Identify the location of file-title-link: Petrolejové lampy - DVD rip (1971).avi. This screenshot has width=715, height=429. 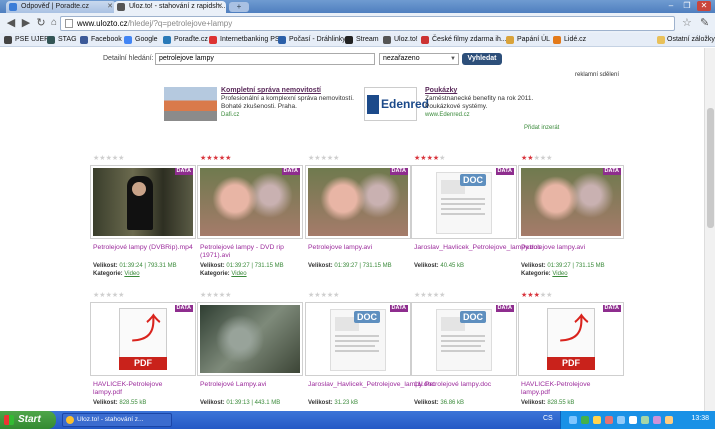
(250, 252).